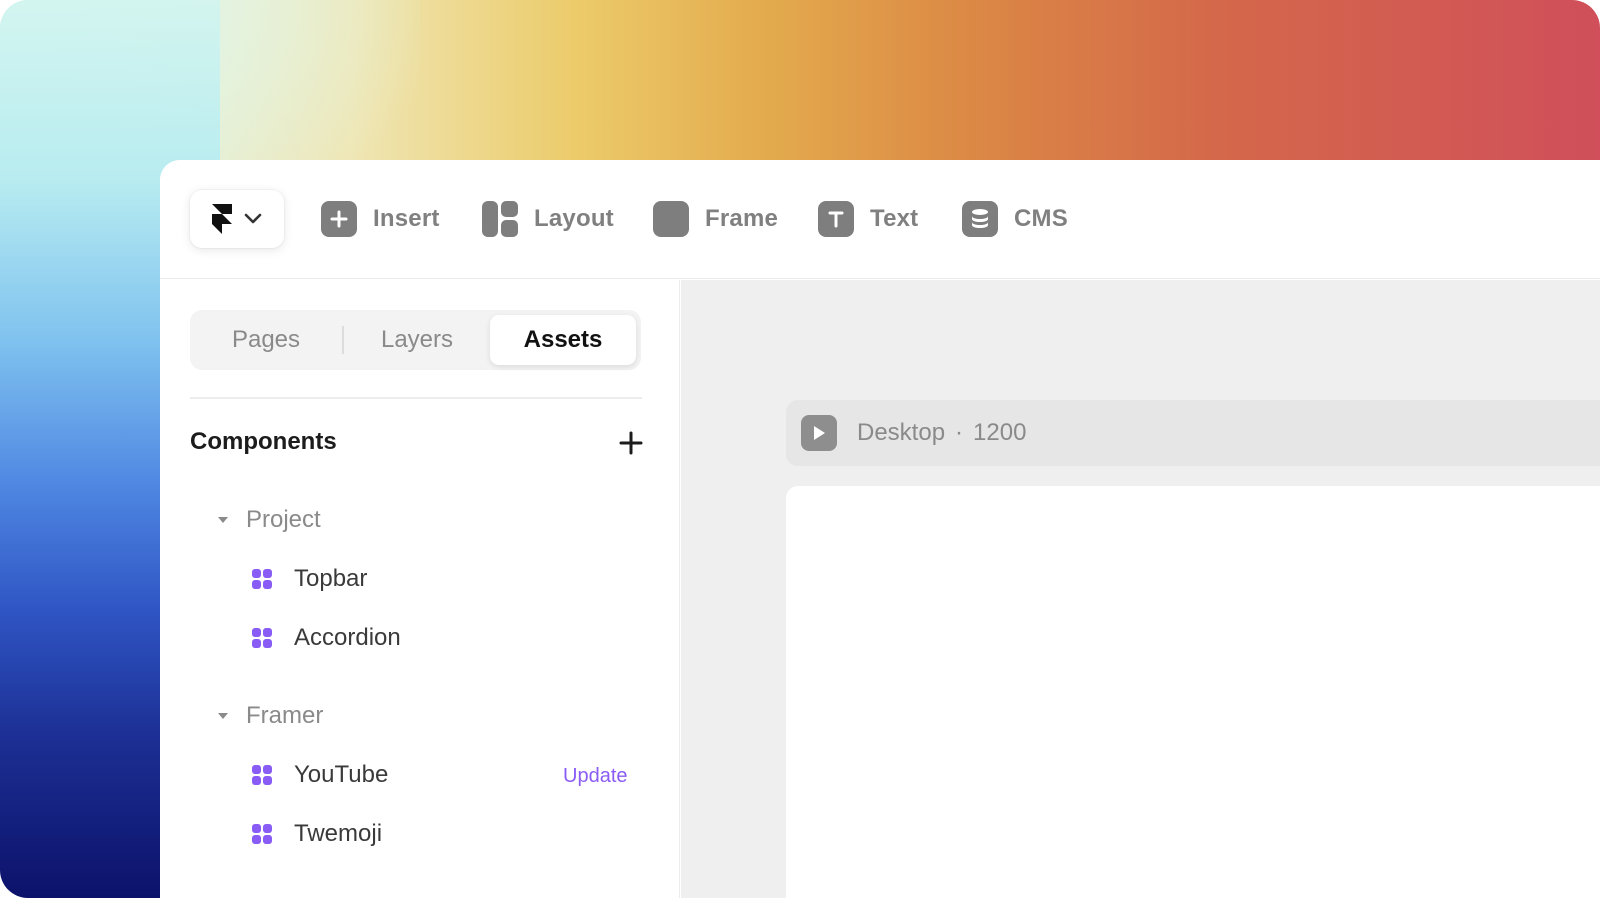  Describe the element at coordinates (331, 578) in the screenshot. I see `component-label: Topbar` at that location.